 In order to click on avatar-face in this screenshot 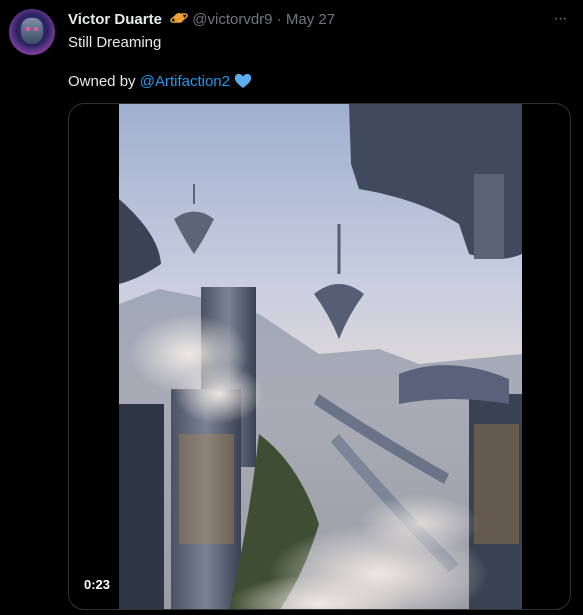, I will do `click(32, 31)`.